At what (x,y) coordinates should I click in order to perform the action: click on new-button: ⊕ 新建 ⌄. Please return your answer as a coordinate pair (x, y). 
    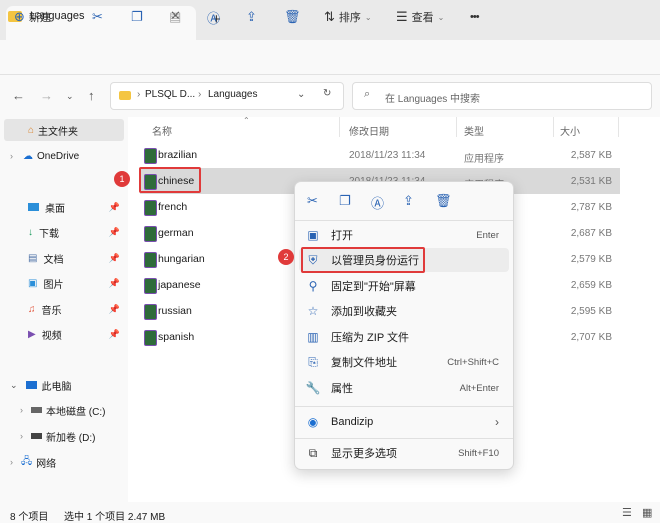
    Looking at the image, I should click on (38, 17).